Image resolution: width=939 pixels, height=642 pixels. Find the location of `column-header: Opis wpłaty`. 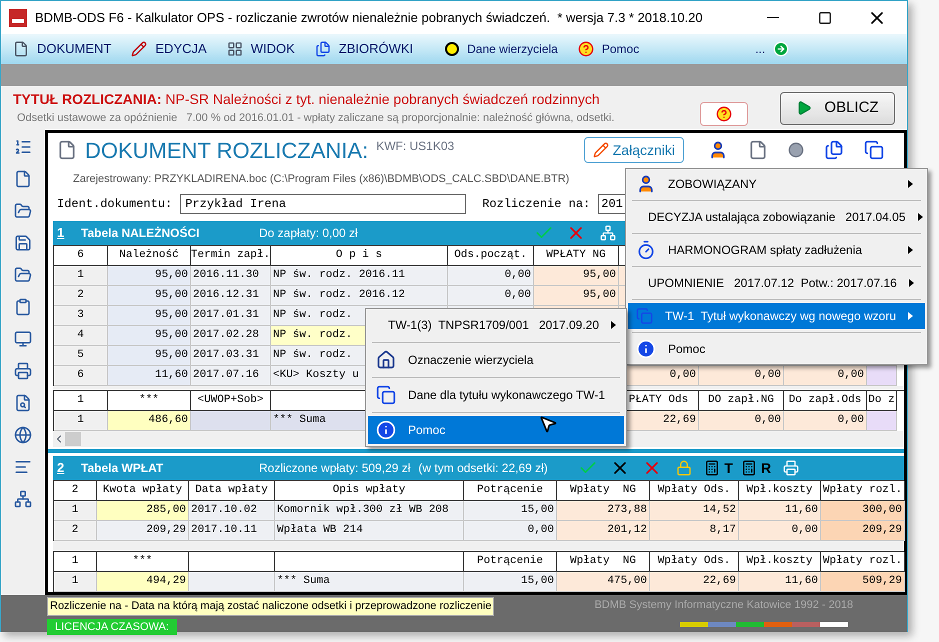

column-header: Opis wpłaty is located at coordinates (369, 491).